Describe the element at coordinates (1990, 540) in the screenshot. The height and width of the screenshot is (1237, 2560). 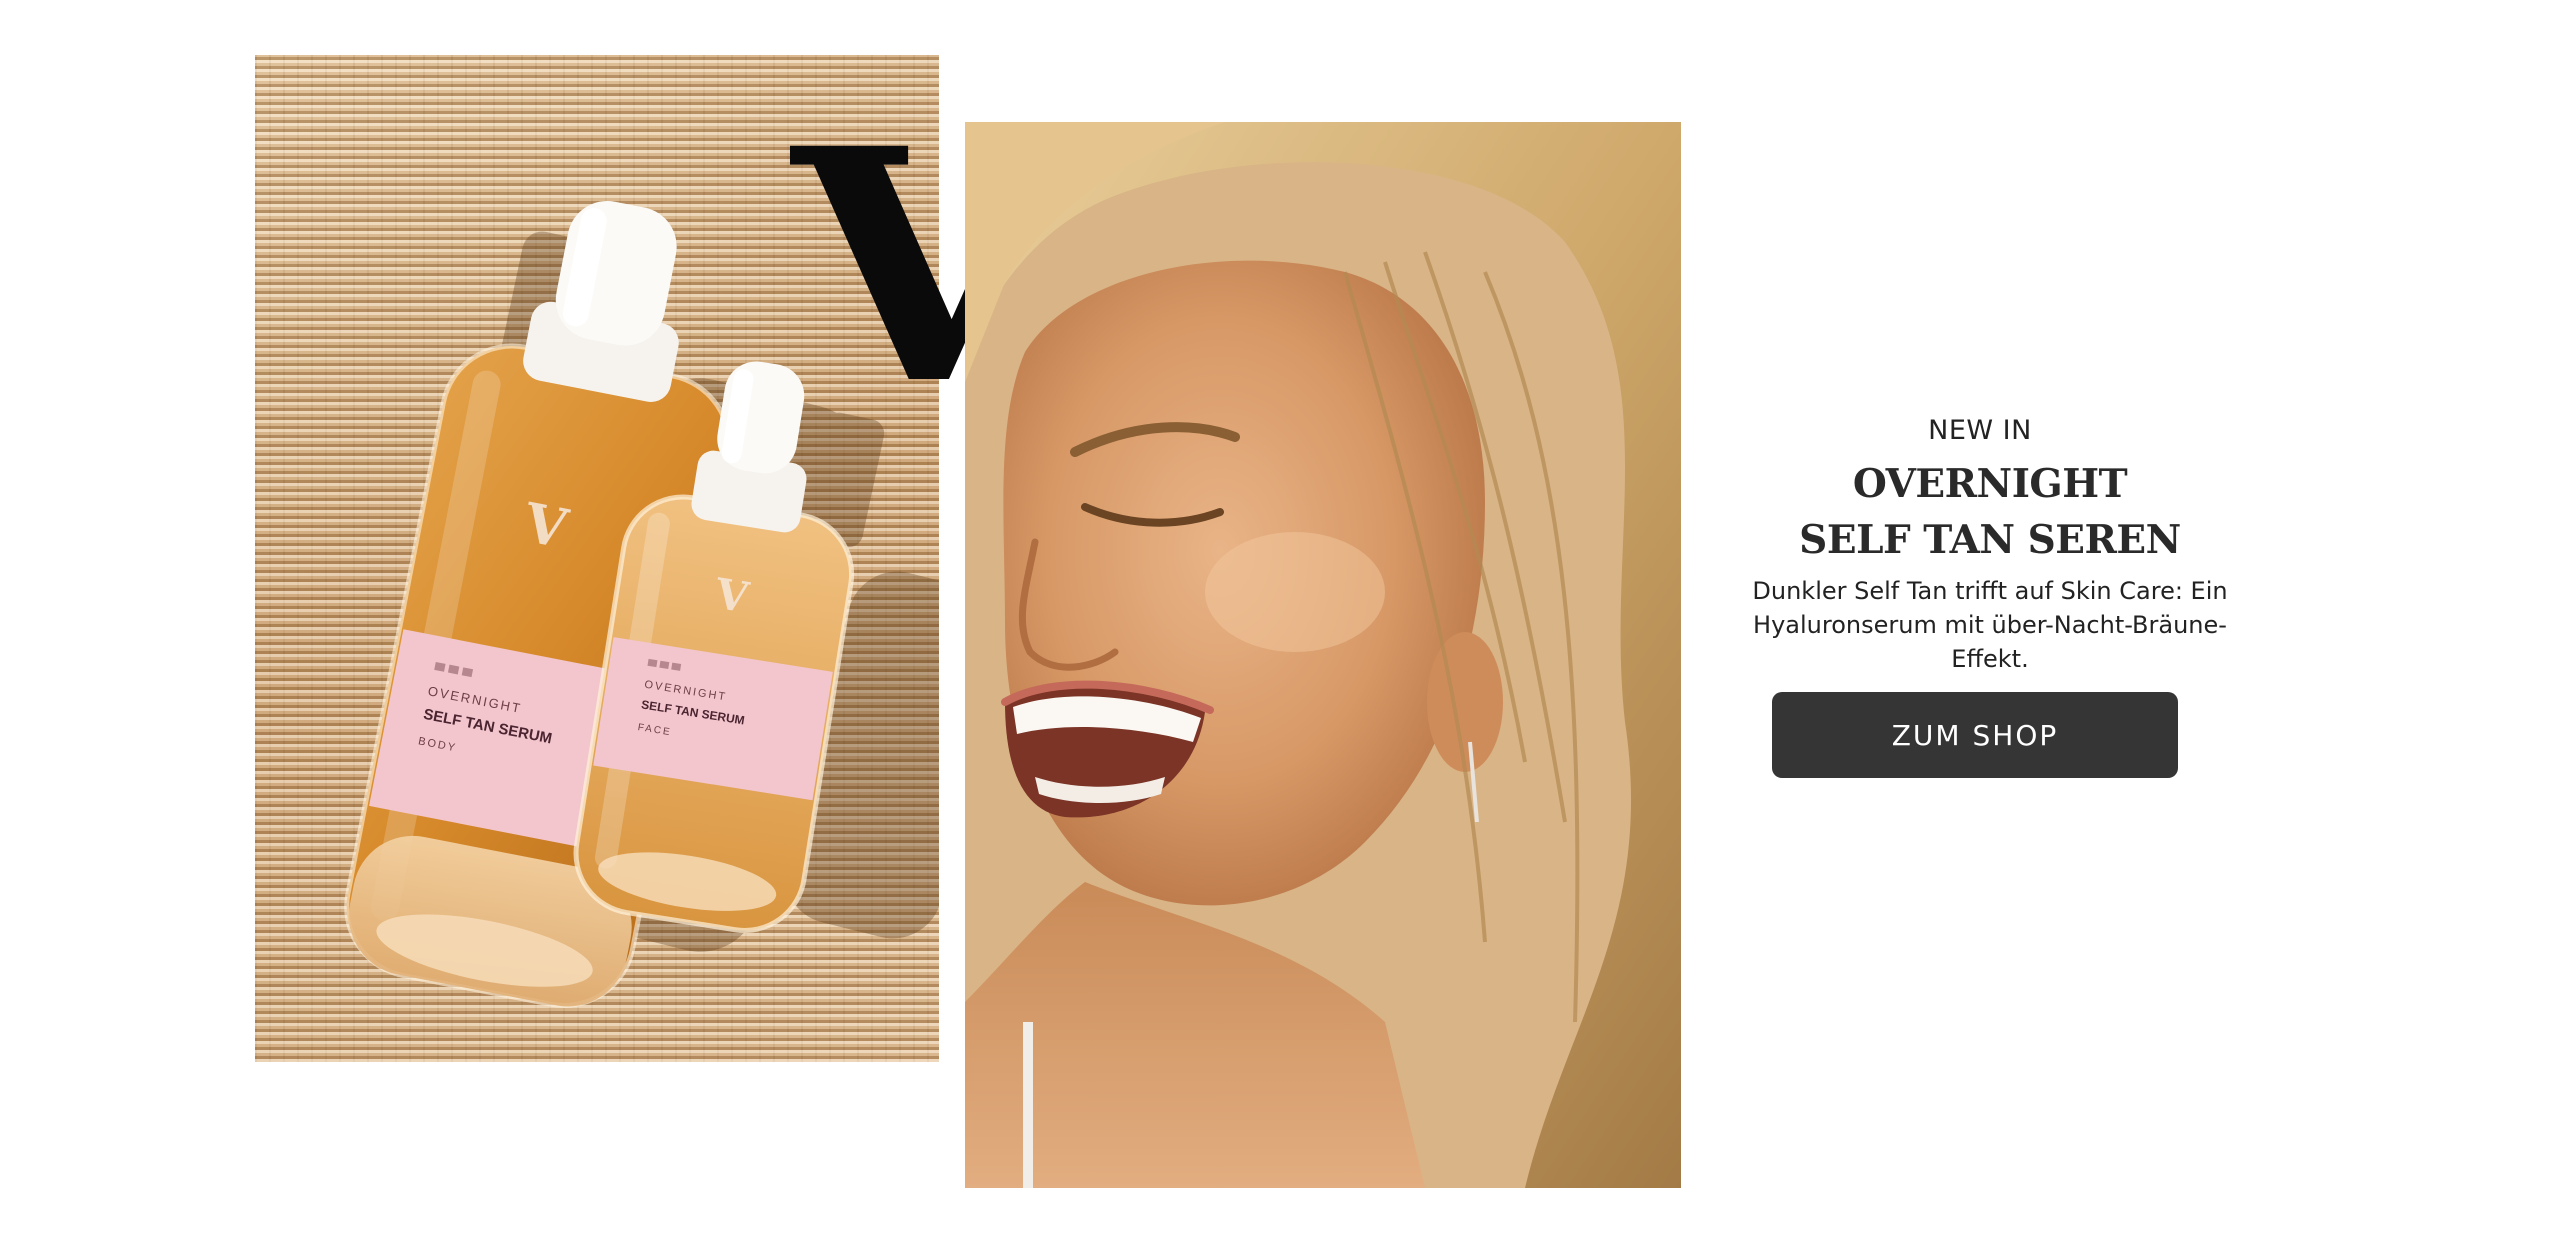
I see `promo-headline-line2: SELF TAN SEREN` at that location.